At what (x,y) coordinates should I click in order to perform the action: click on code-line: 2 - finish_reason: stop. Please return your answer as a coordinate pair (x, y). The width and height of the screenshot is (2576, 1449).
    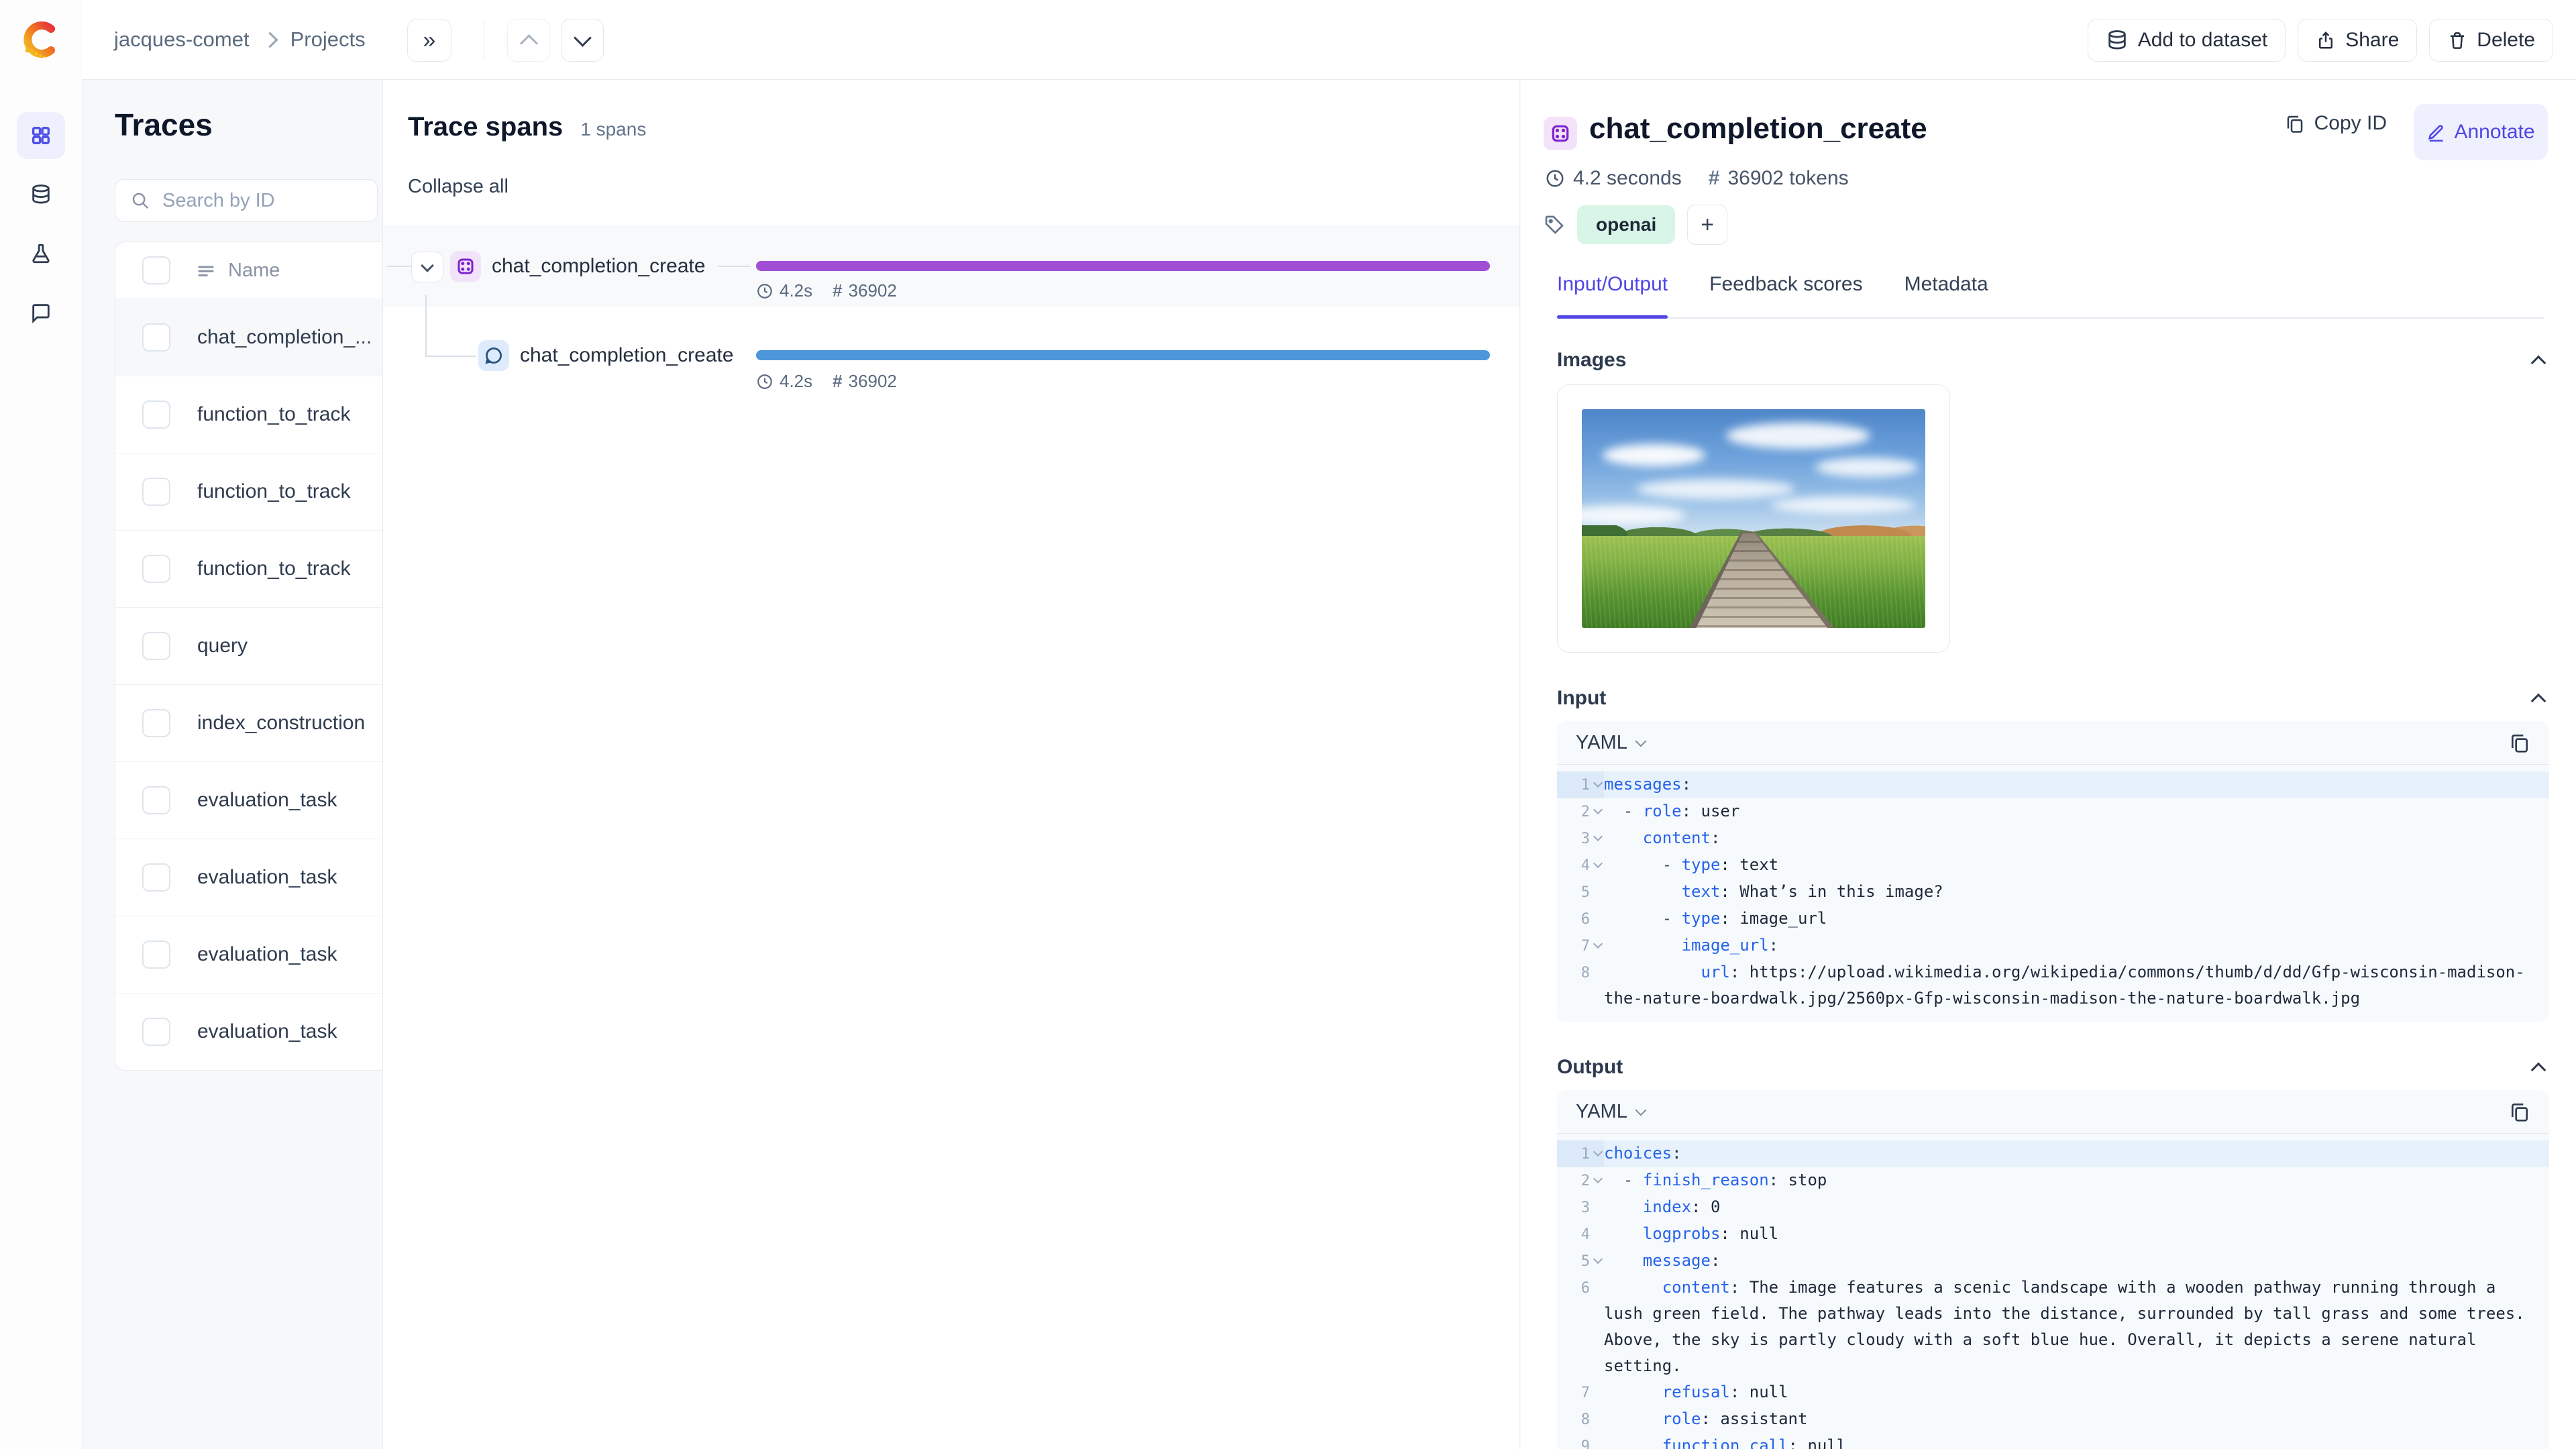
    Looking at the image, I should click on (2053, 1180).